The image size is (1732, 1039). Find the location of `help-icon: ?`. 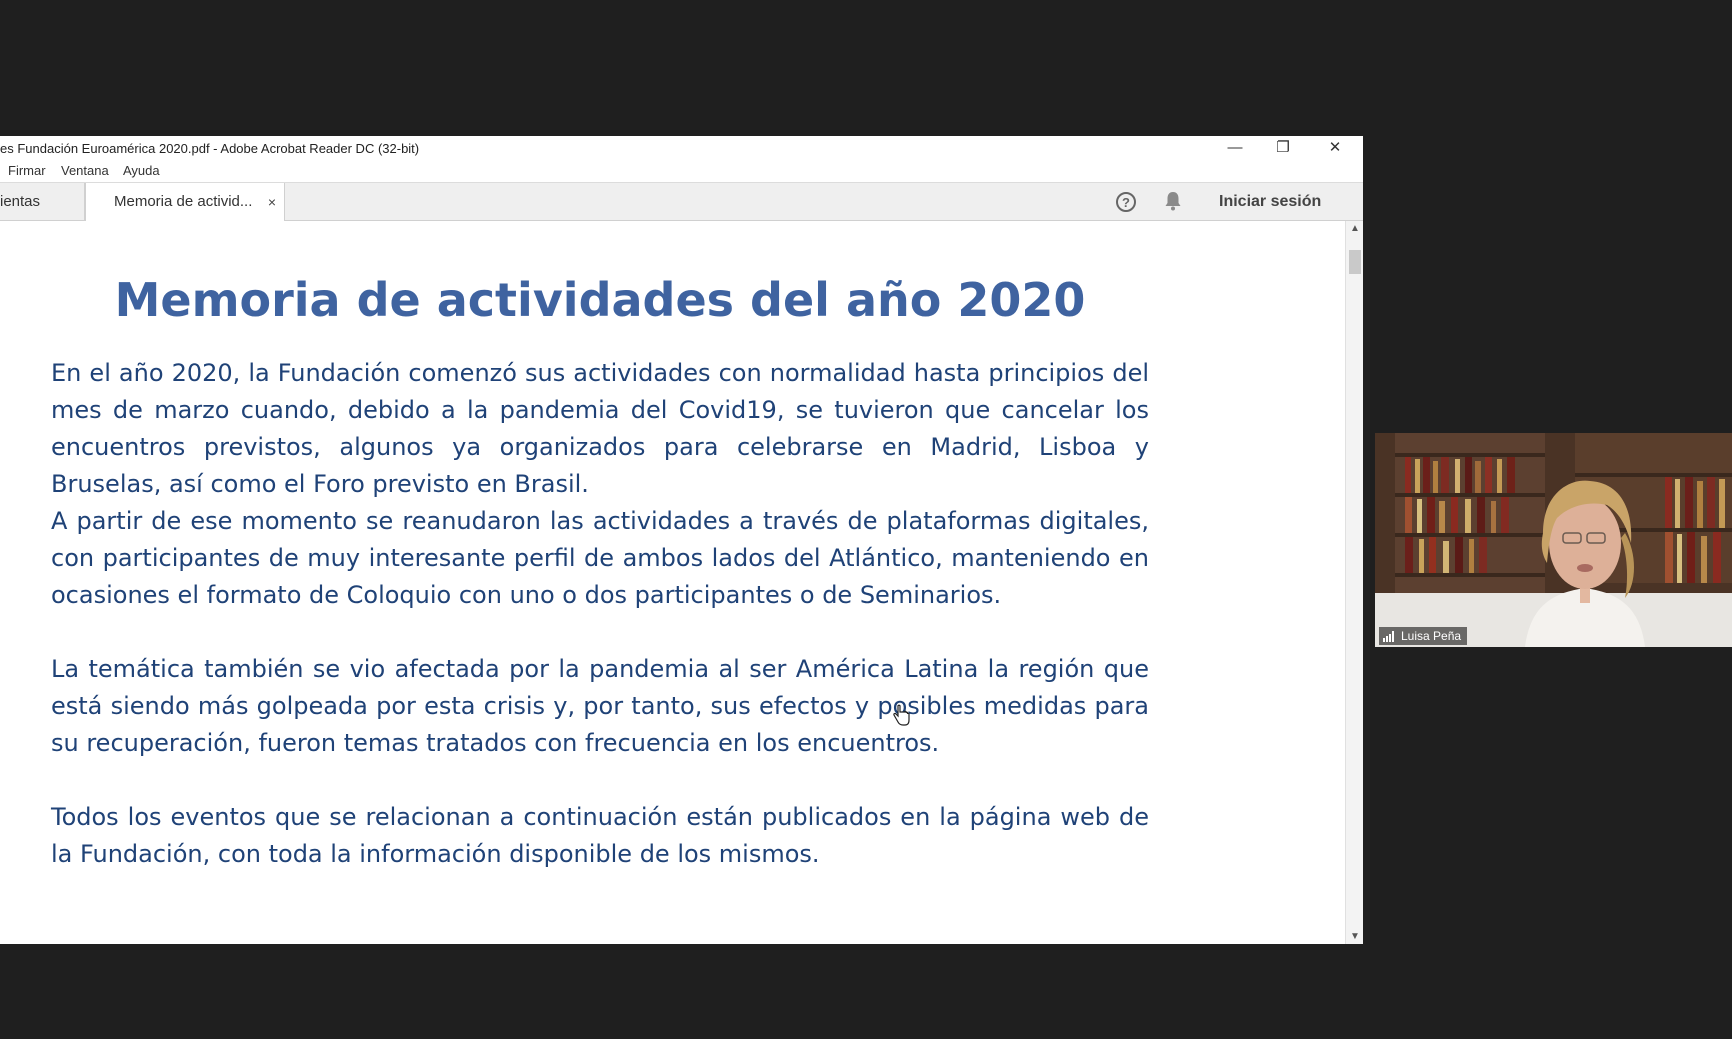

help-icon: ? is located at coordinates (1126, 202).